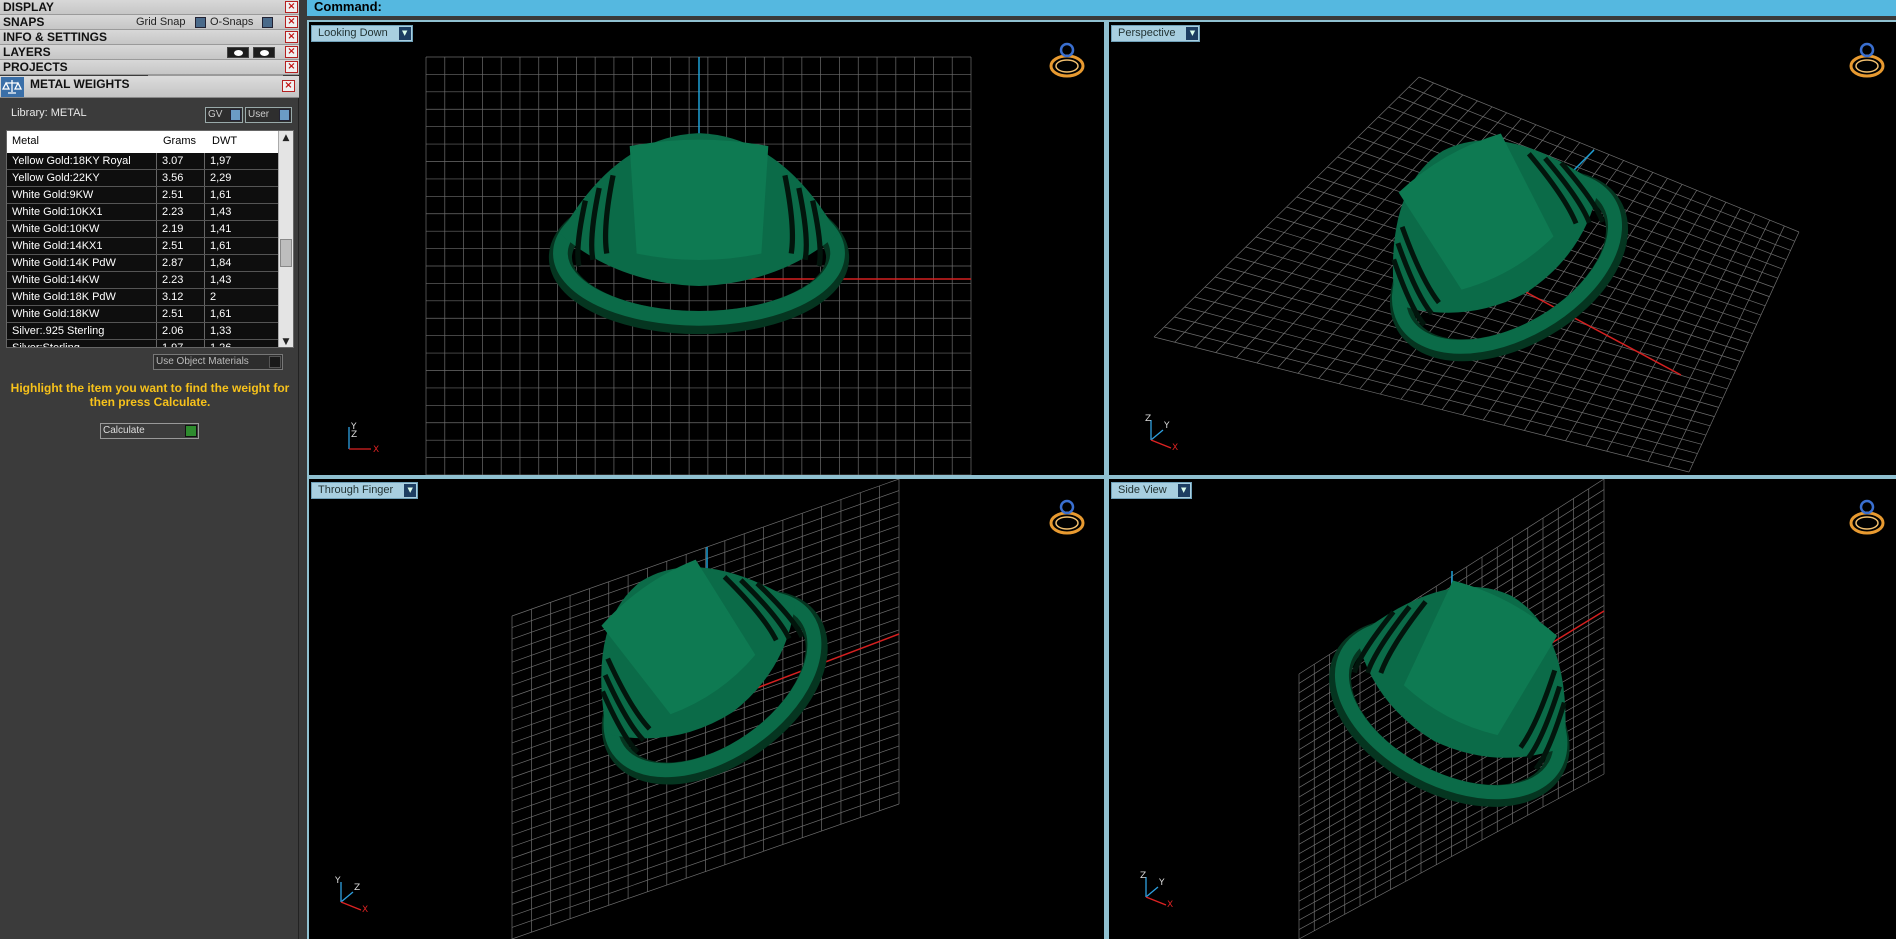 The height and width of the screenshot is (939, 1896). I want to click on table-cell: 2.06, so click(181, 331).